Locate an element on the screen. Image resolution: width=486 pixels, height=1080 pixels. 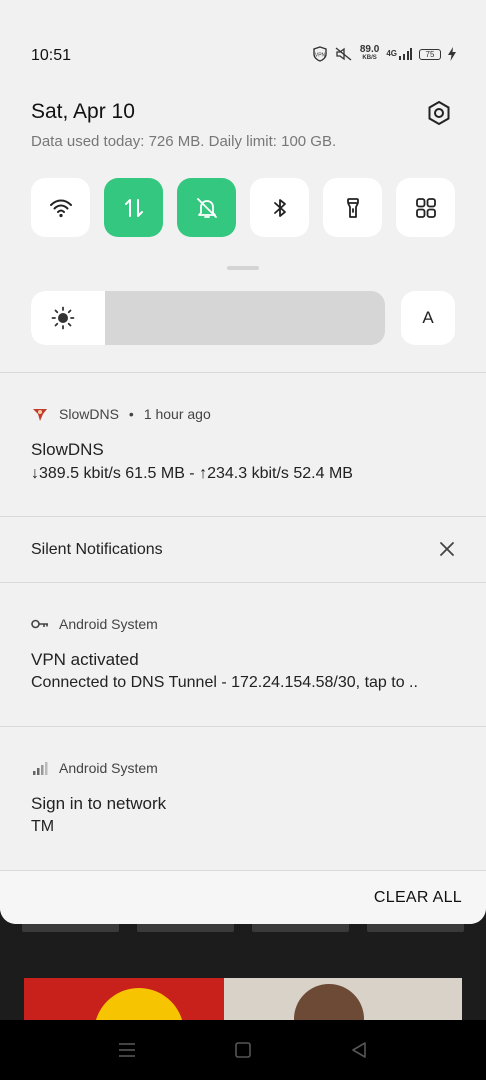
mobile-data-tile is located at coordinates (133, 207).